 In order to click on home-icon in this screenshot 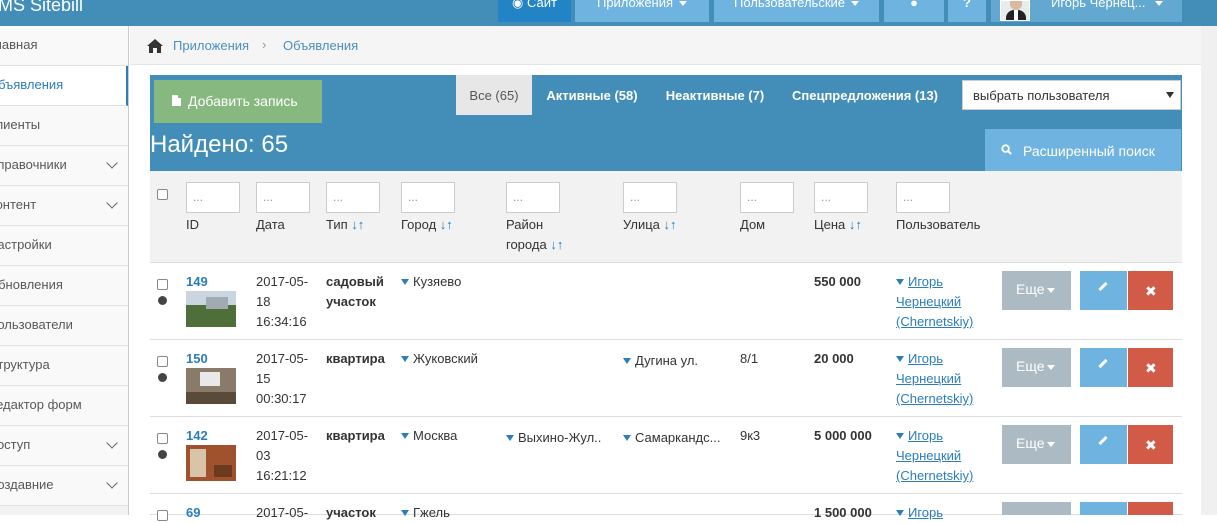, I will do `click(155, 46)`.